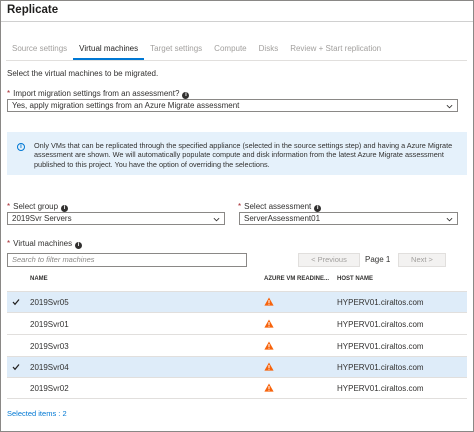 Image resolution: width=474 pixels, height=432 pixels. I want to click on page-indicator: Page 1, so click(378, 259).